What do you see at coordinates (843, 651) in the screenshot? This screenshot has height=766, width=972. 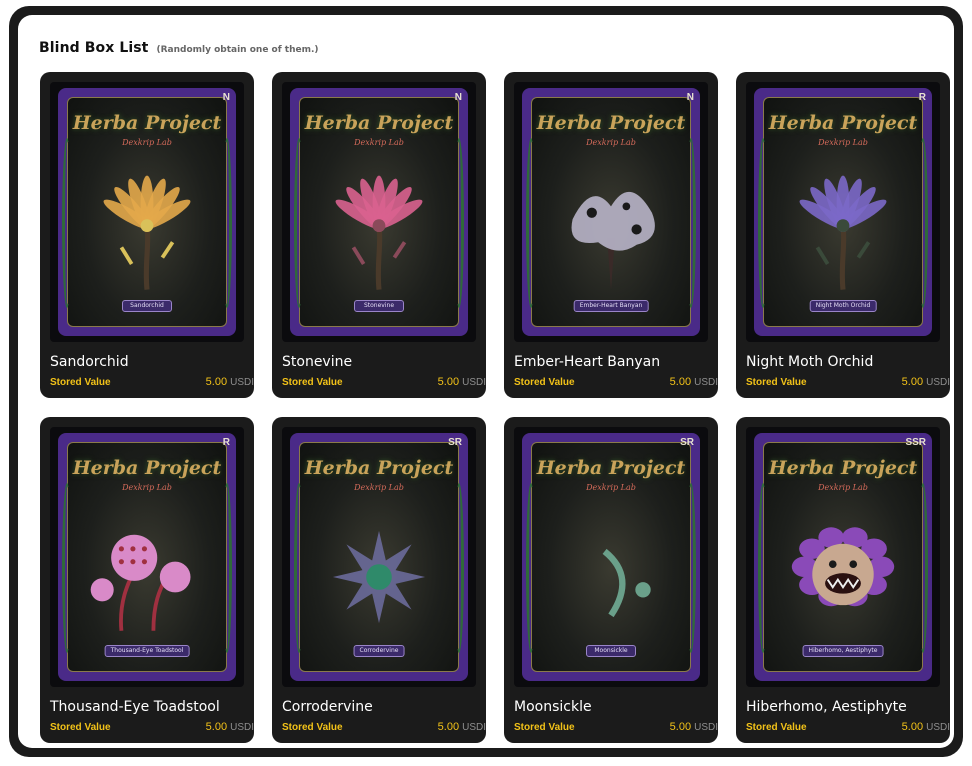 I see `card-nameplate: Hiberhomo, Aestiphyte` at bounding box center [843, 651].